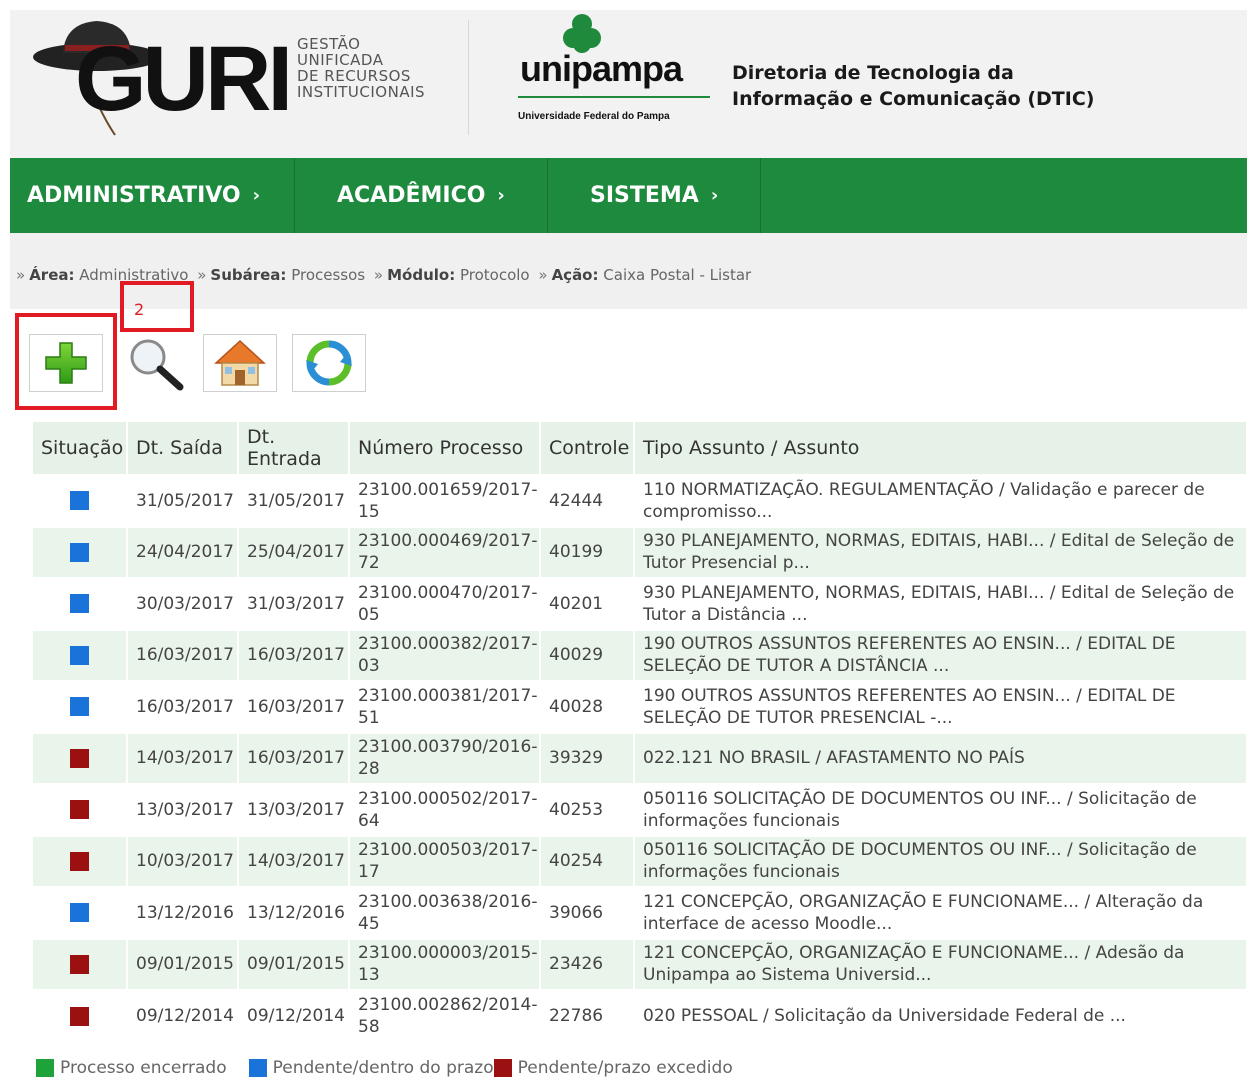 This screenshot has width=1252, height=1081. What do you see at coordinates (156, 363) in the screenshot?
I see `search-button` at bounding box center [156, 363].